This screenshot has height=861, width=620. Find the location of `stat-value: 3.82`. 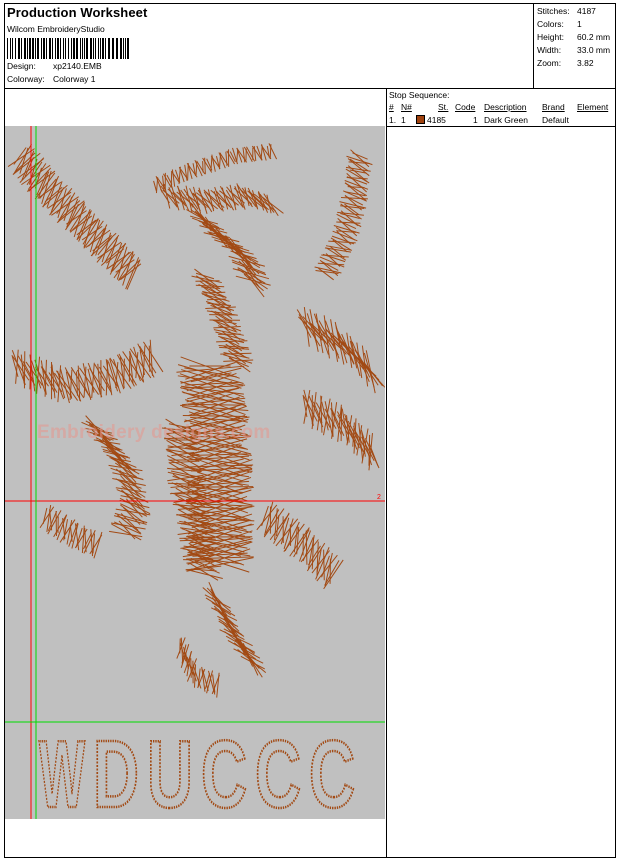

stat-value: 3.82 is located at coordinates (585, 63).